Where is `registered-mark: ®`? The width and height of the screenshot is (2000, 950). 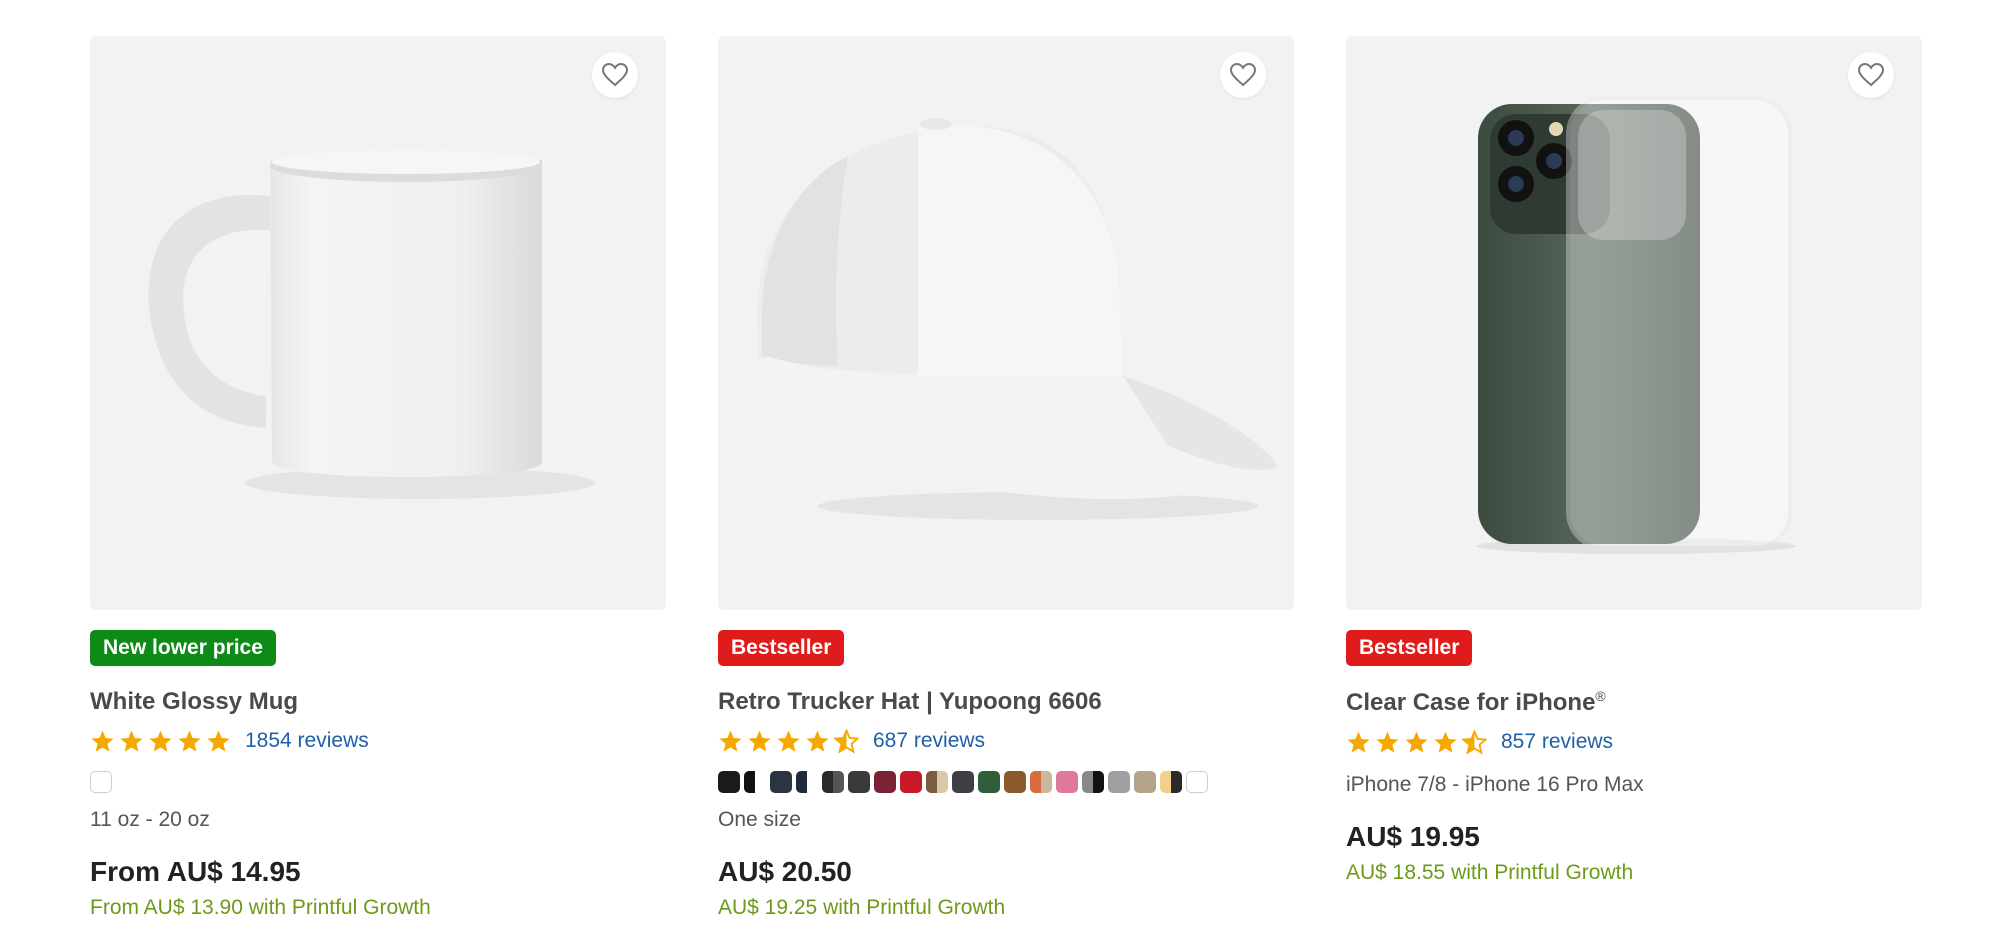
registered-mark: ® is located at coordinates (1600, 696).